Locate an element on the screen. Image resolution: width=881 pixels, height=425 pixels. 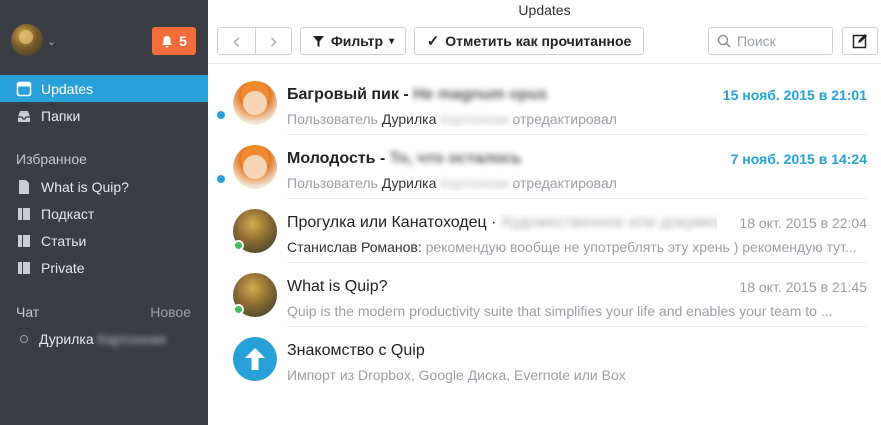
document-icon is located at coordinates (24, 186).